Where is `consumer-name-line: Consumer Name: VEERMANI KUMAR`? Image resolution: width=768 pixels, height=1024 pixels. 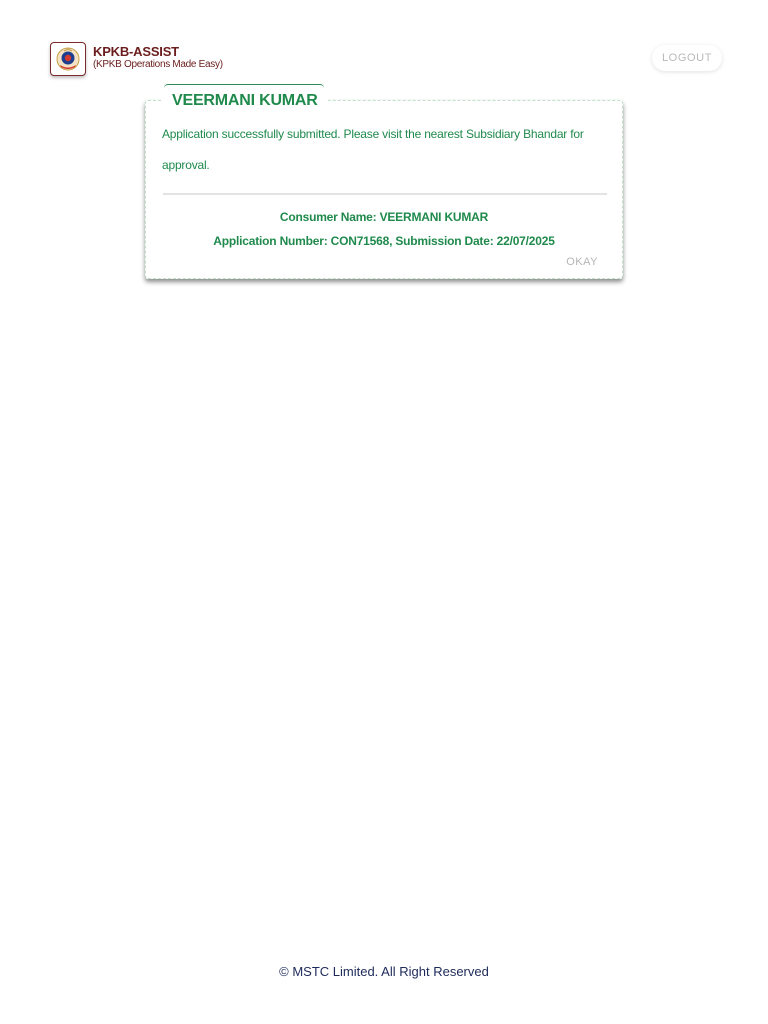
consumer-name-line: Consumer Name: VEERMANI KUMAR is located at coordinates (384, 217).